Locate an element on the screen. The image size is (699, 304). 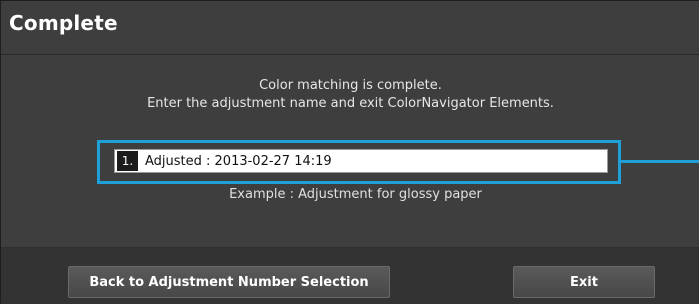
adjustment-number-badge: 1. is located at coordinates (127, 161).